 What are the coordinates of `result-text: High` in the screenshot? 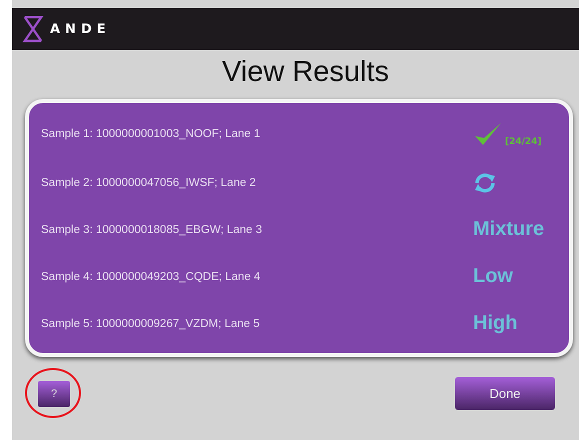 It's located at (495, 324).